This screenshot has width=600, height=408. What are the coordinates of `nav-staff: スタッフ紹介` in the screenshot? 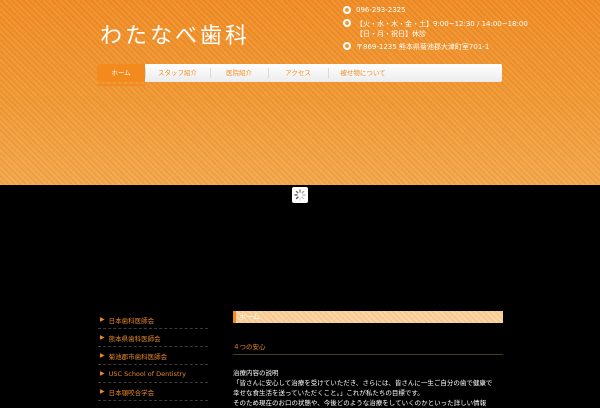 It's located at (177, 73).